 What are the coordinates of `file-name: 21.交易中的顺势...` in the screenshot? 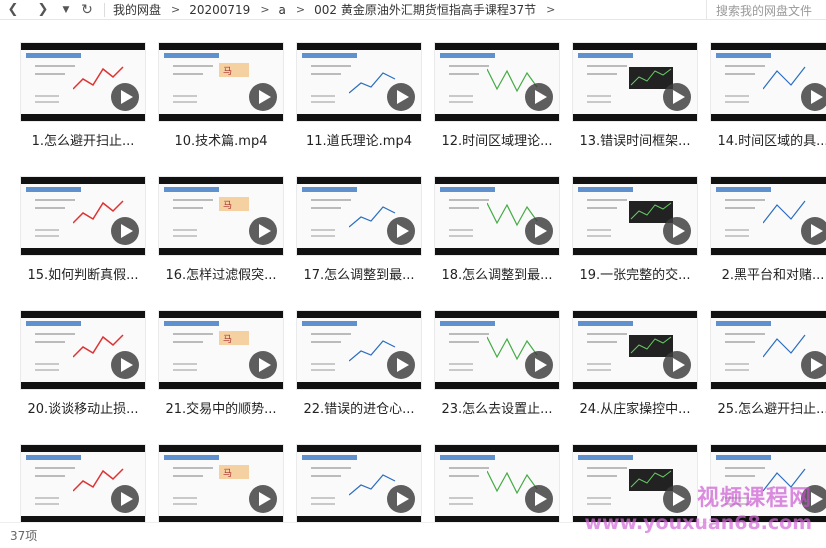 It's located at (221, 407).